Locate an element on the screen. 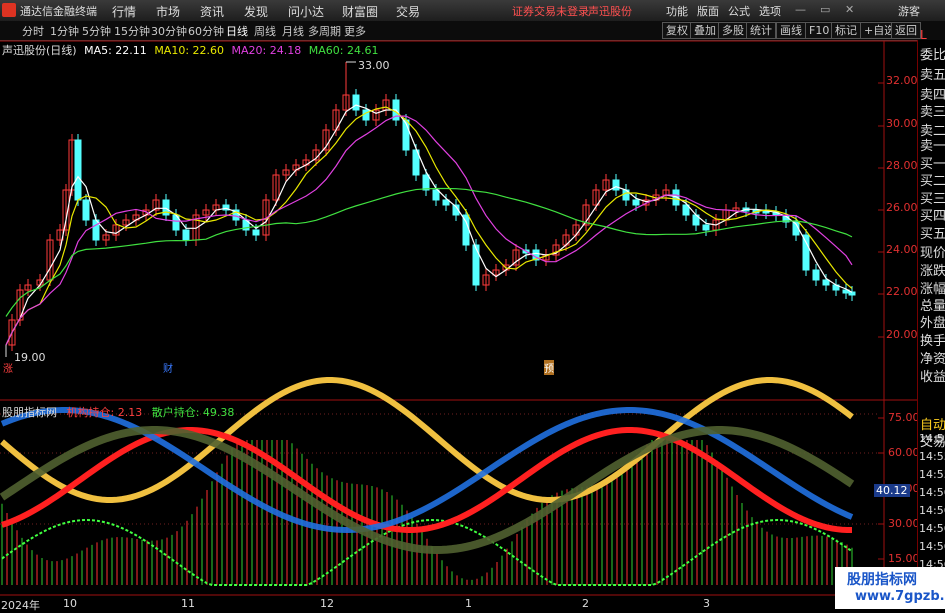  ind-y-tick: 75.00 is located at coordinates (904, 417).